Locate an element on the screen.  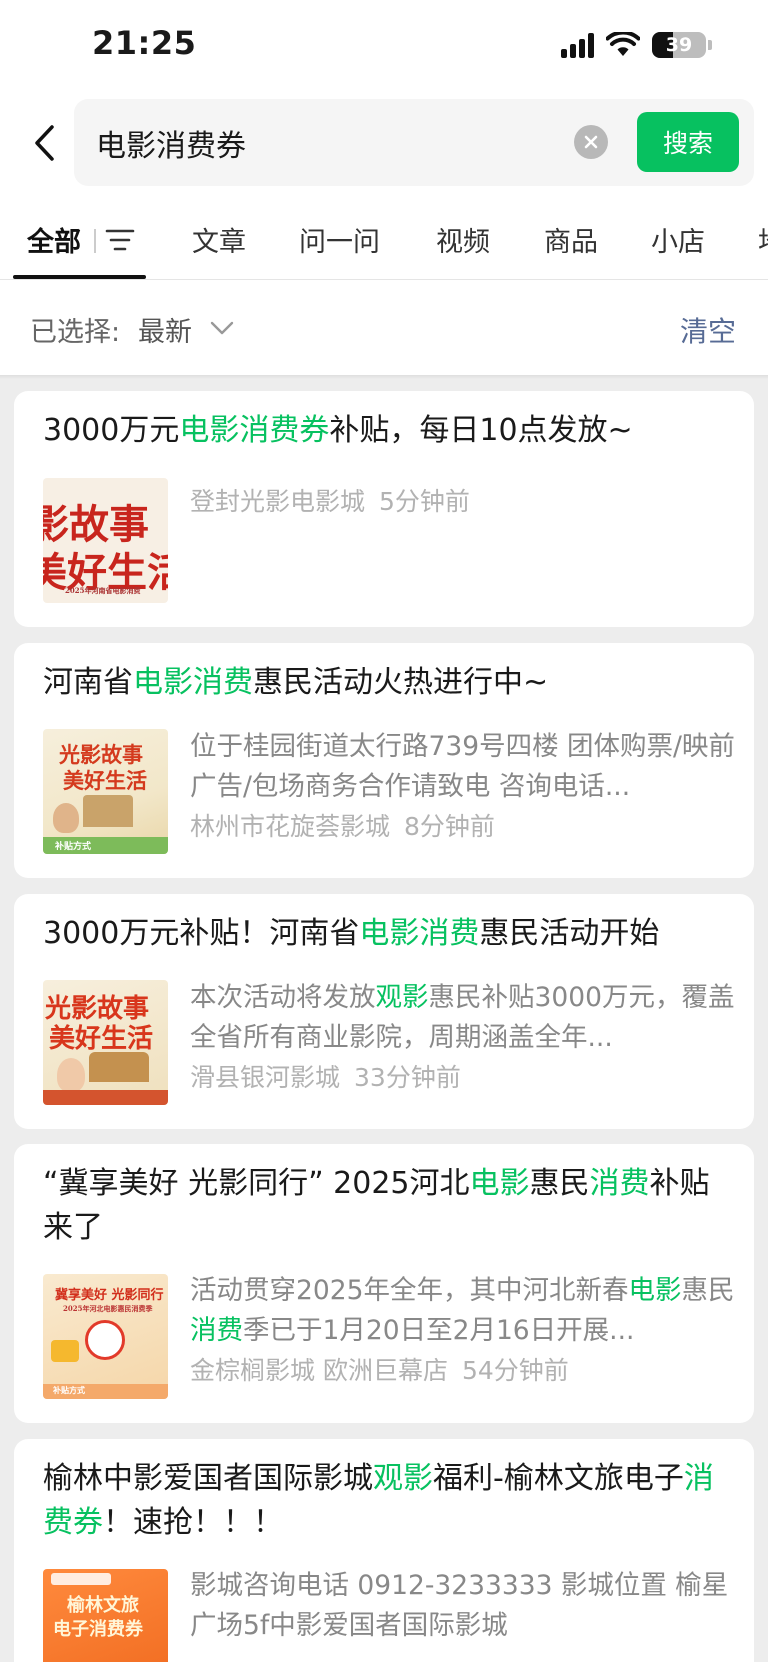
post-time: 5分钟前 is located at coordinates (424, 501).